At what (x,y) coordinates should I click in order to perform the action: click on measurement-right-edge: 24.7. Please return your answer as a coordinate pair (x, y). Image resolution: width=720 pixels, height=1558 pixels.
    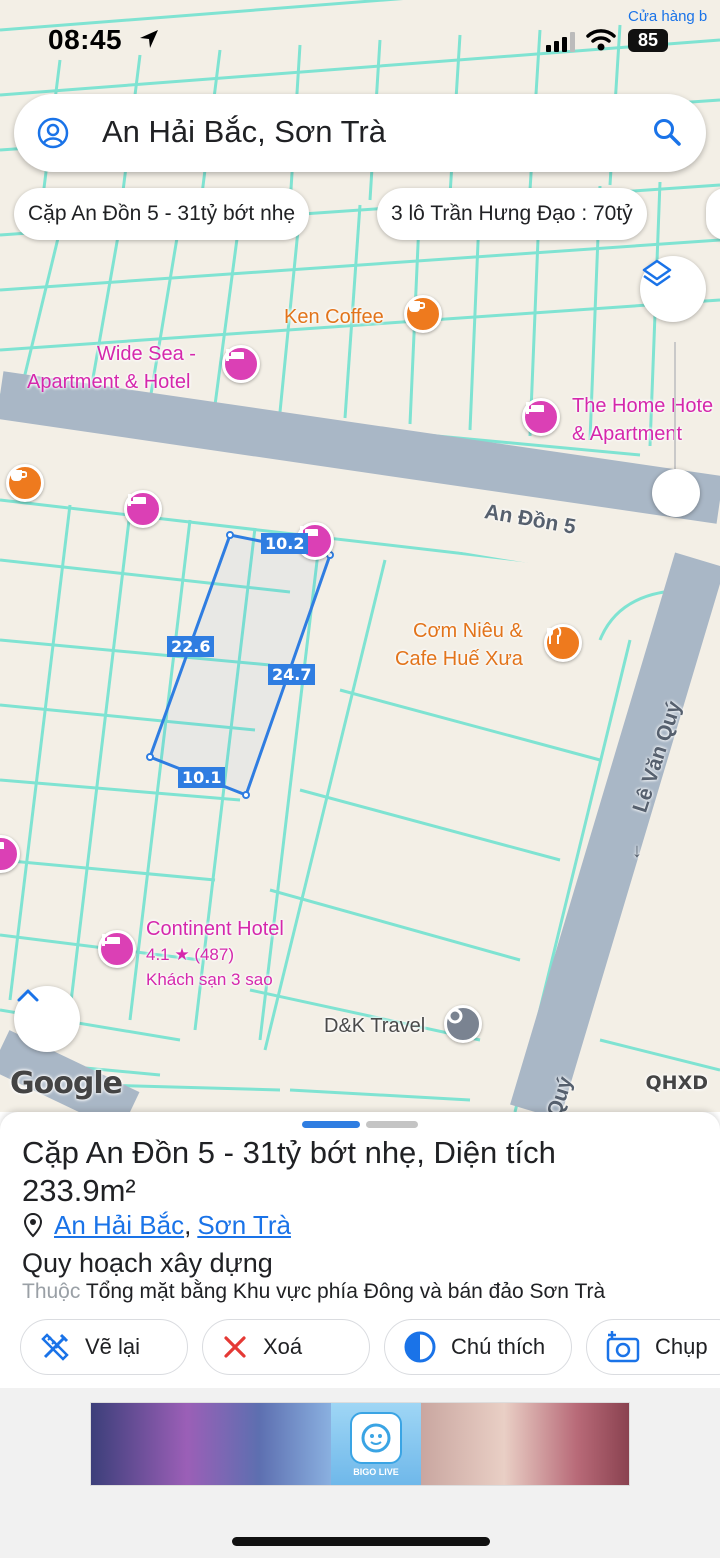
    Looking at the image, I should click on (292, 674).